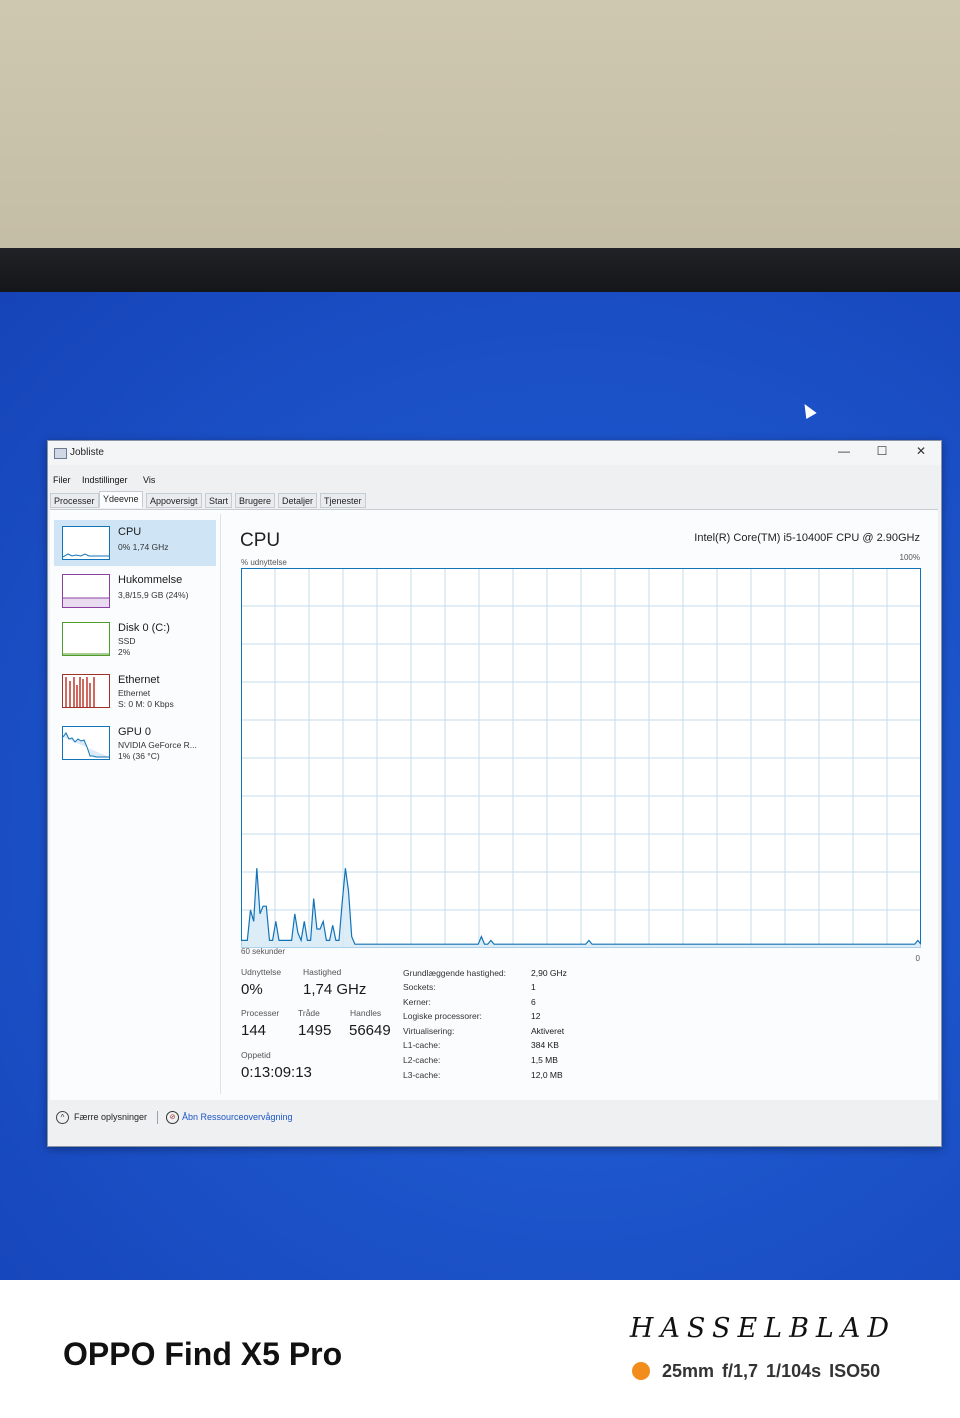  I want to click on spec-label-base-speed: Grundlæggende hastighed:, so click(455, 973).